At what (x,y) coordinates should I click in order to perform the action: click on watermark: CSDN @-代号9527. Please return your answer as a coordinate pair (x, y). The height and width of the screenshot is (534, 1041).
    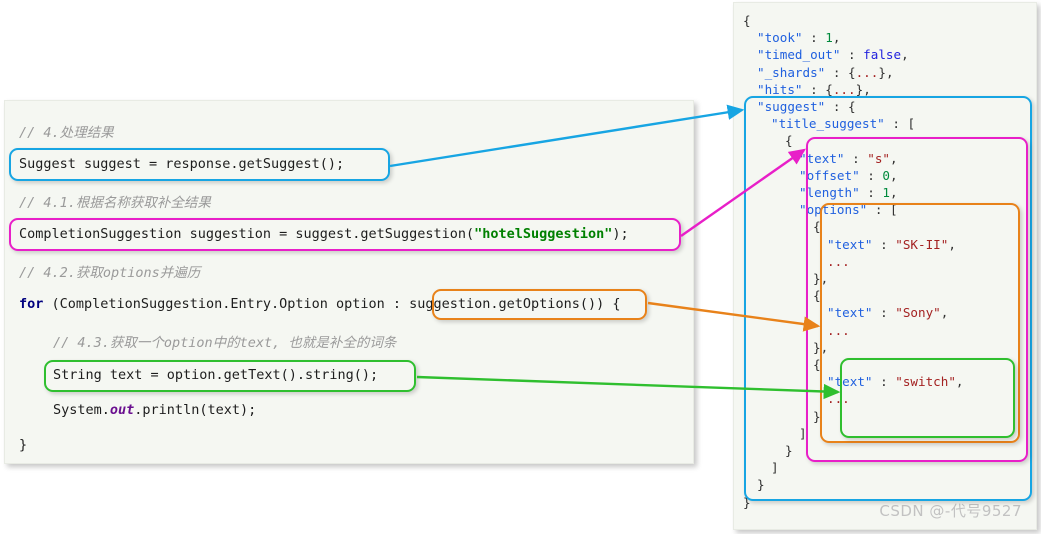
    Looking at the image, I should click on (950, 511).